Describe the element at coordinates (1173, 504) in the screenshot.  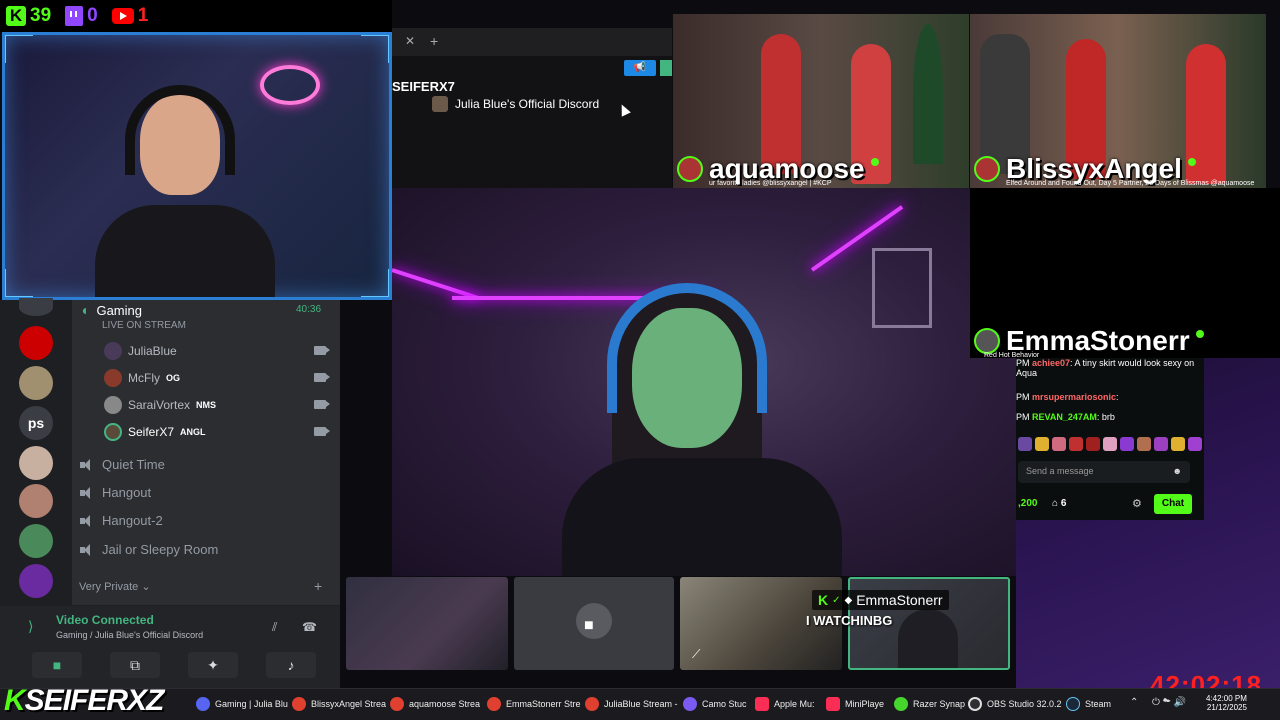
I see `chat-send-button: Chat` at that location.